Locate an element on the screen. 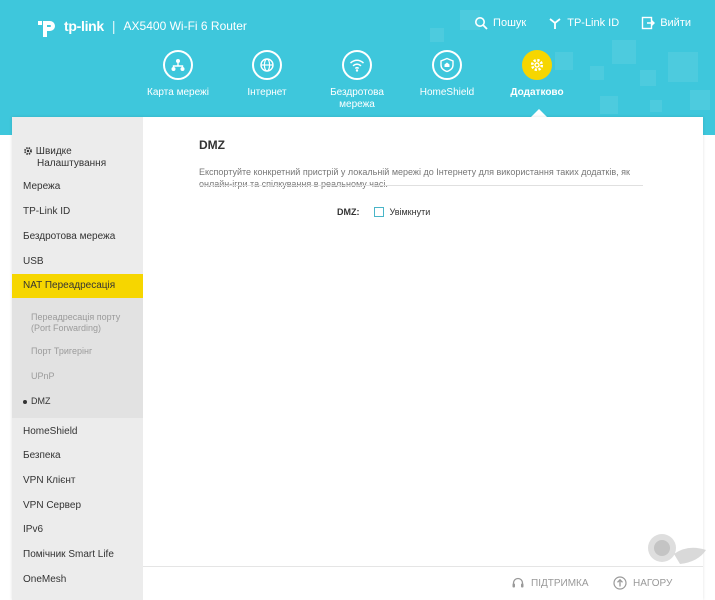 This screenshot has height=600, width=715. top-links: Пошук TP-Link ID Вийти is located at coordinates (582, 23).